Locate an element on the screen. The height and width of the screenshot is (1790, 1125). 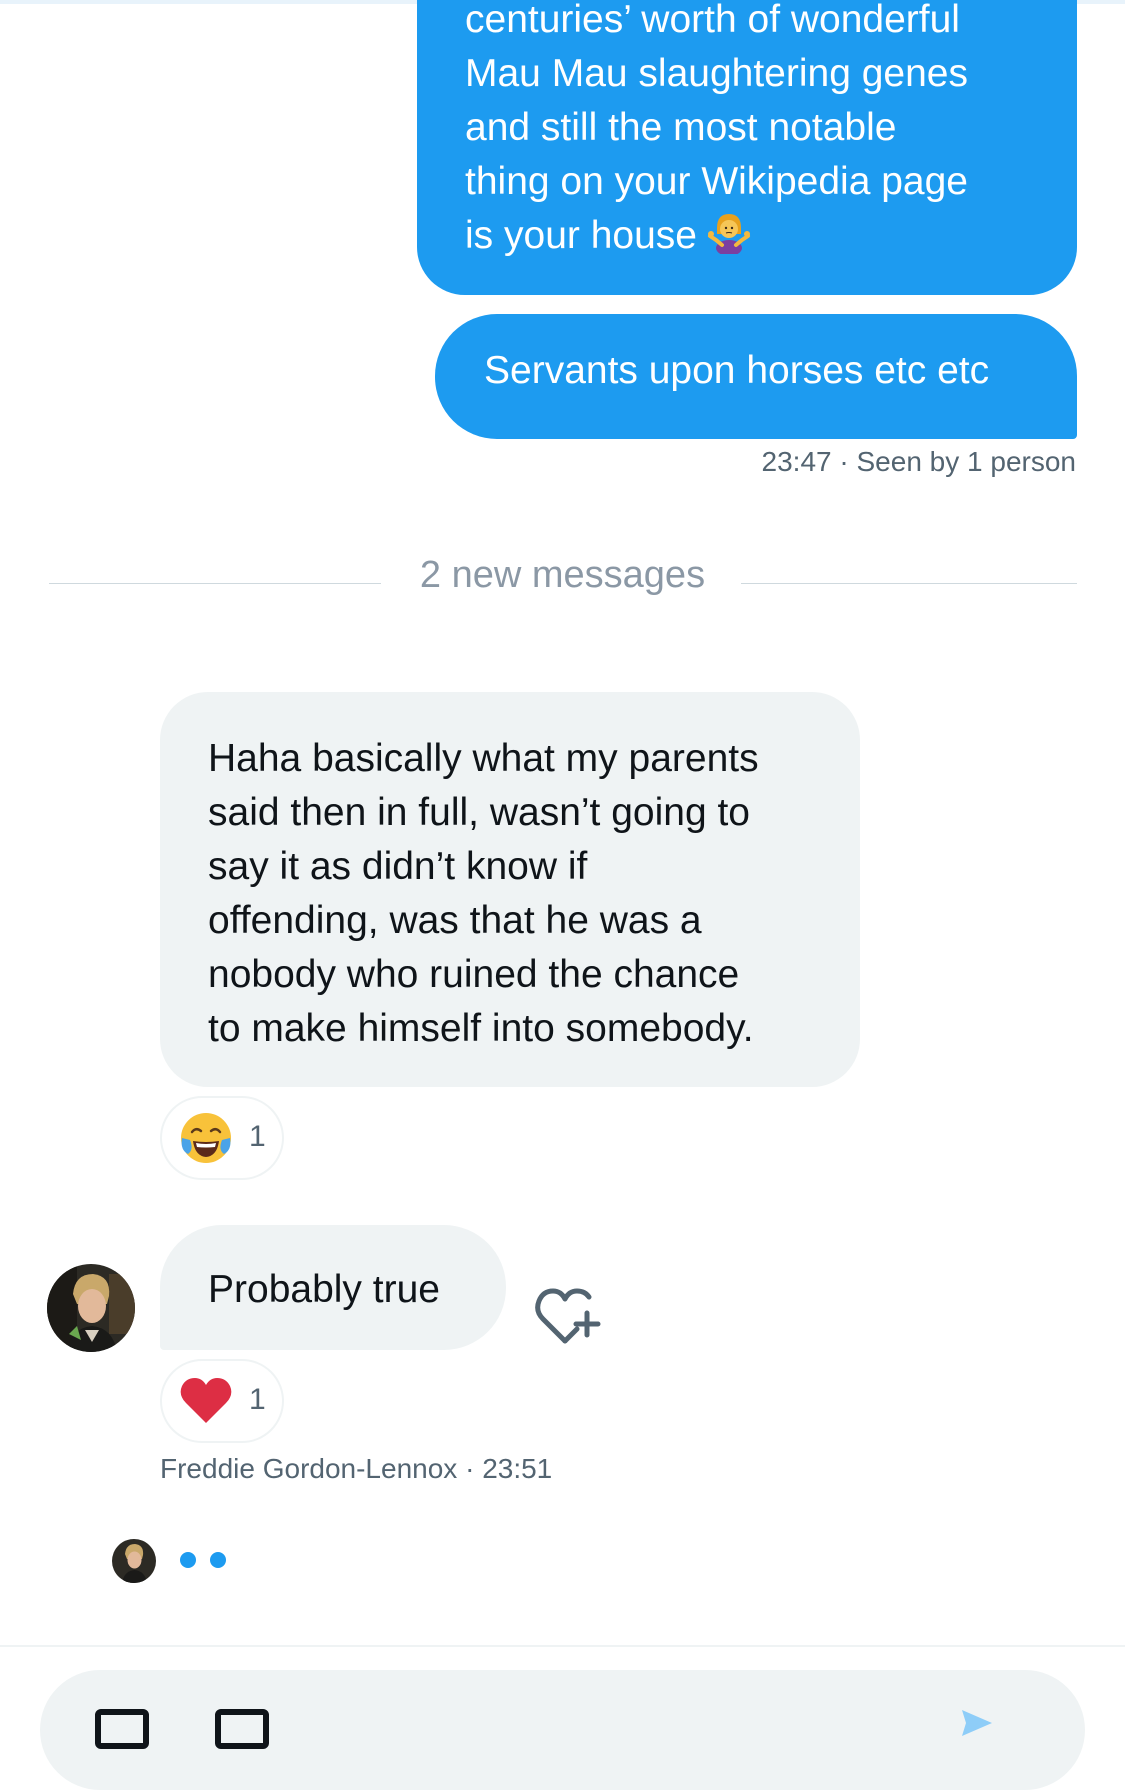
heart-plus-icon is located at coordinates (568, 1316).